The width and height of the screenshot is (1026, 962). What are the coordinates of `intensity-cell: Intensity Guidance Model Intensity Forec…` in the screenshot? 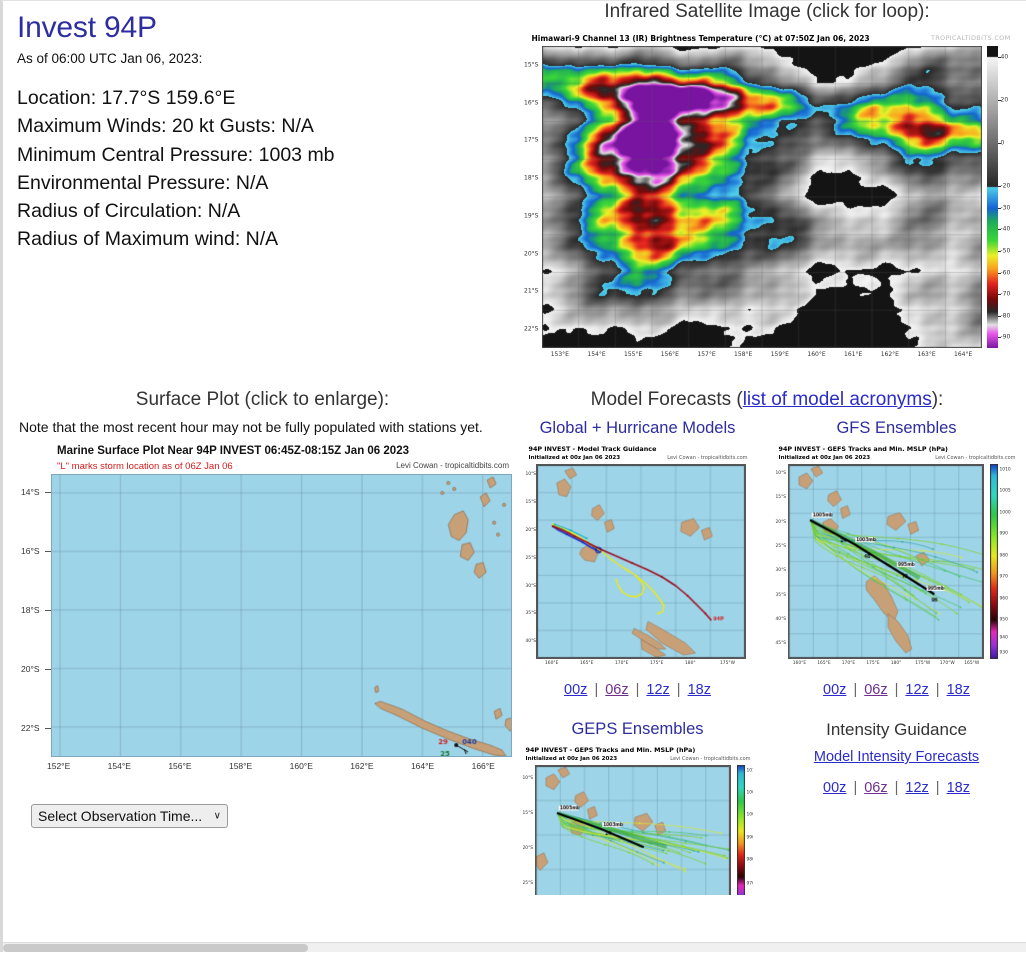 It's located at (896, 807).